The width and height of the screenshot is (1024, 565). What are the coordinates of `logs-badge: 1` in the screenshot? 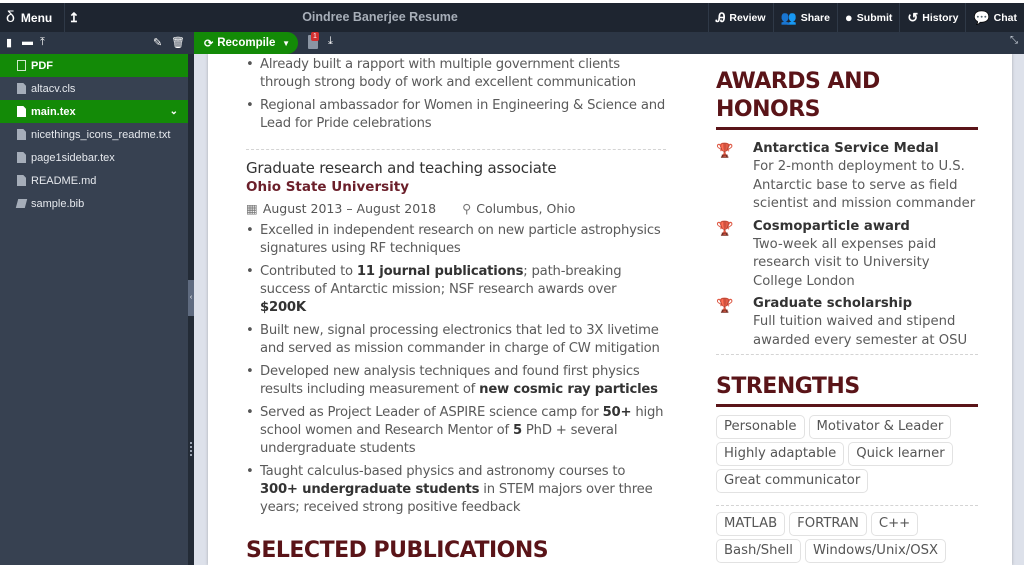 It's located at (315, 36).